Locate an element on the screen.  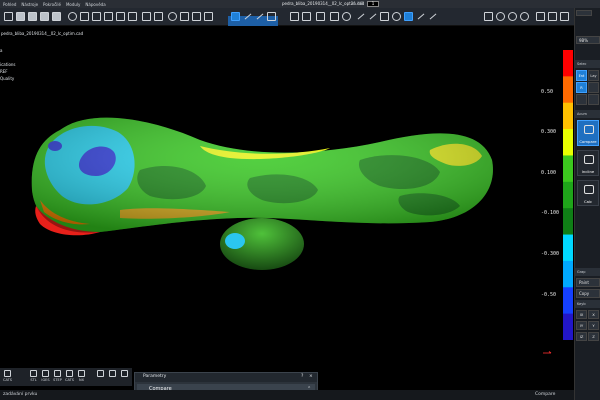
axis-cell: X is located at coordinates (593, 314).